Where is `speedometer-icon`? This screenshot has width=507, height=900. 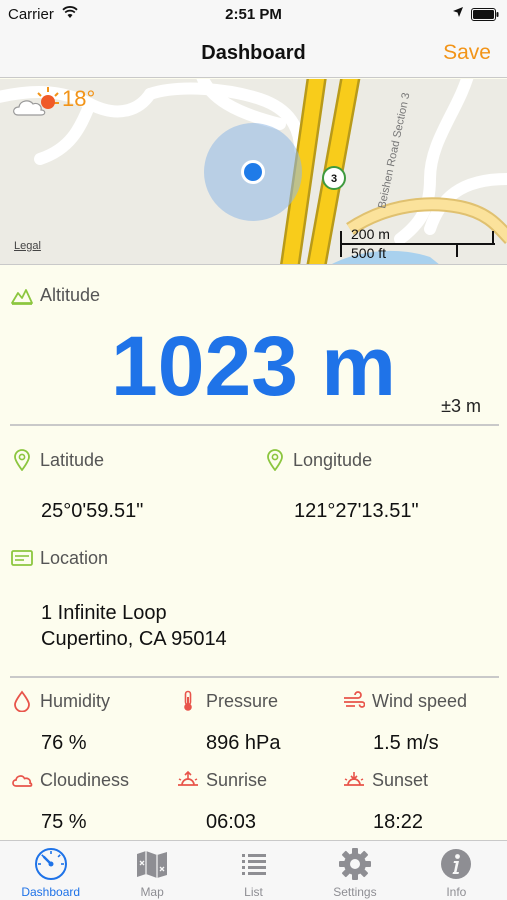
speedometer-icon is located at coordinates (50, 864).